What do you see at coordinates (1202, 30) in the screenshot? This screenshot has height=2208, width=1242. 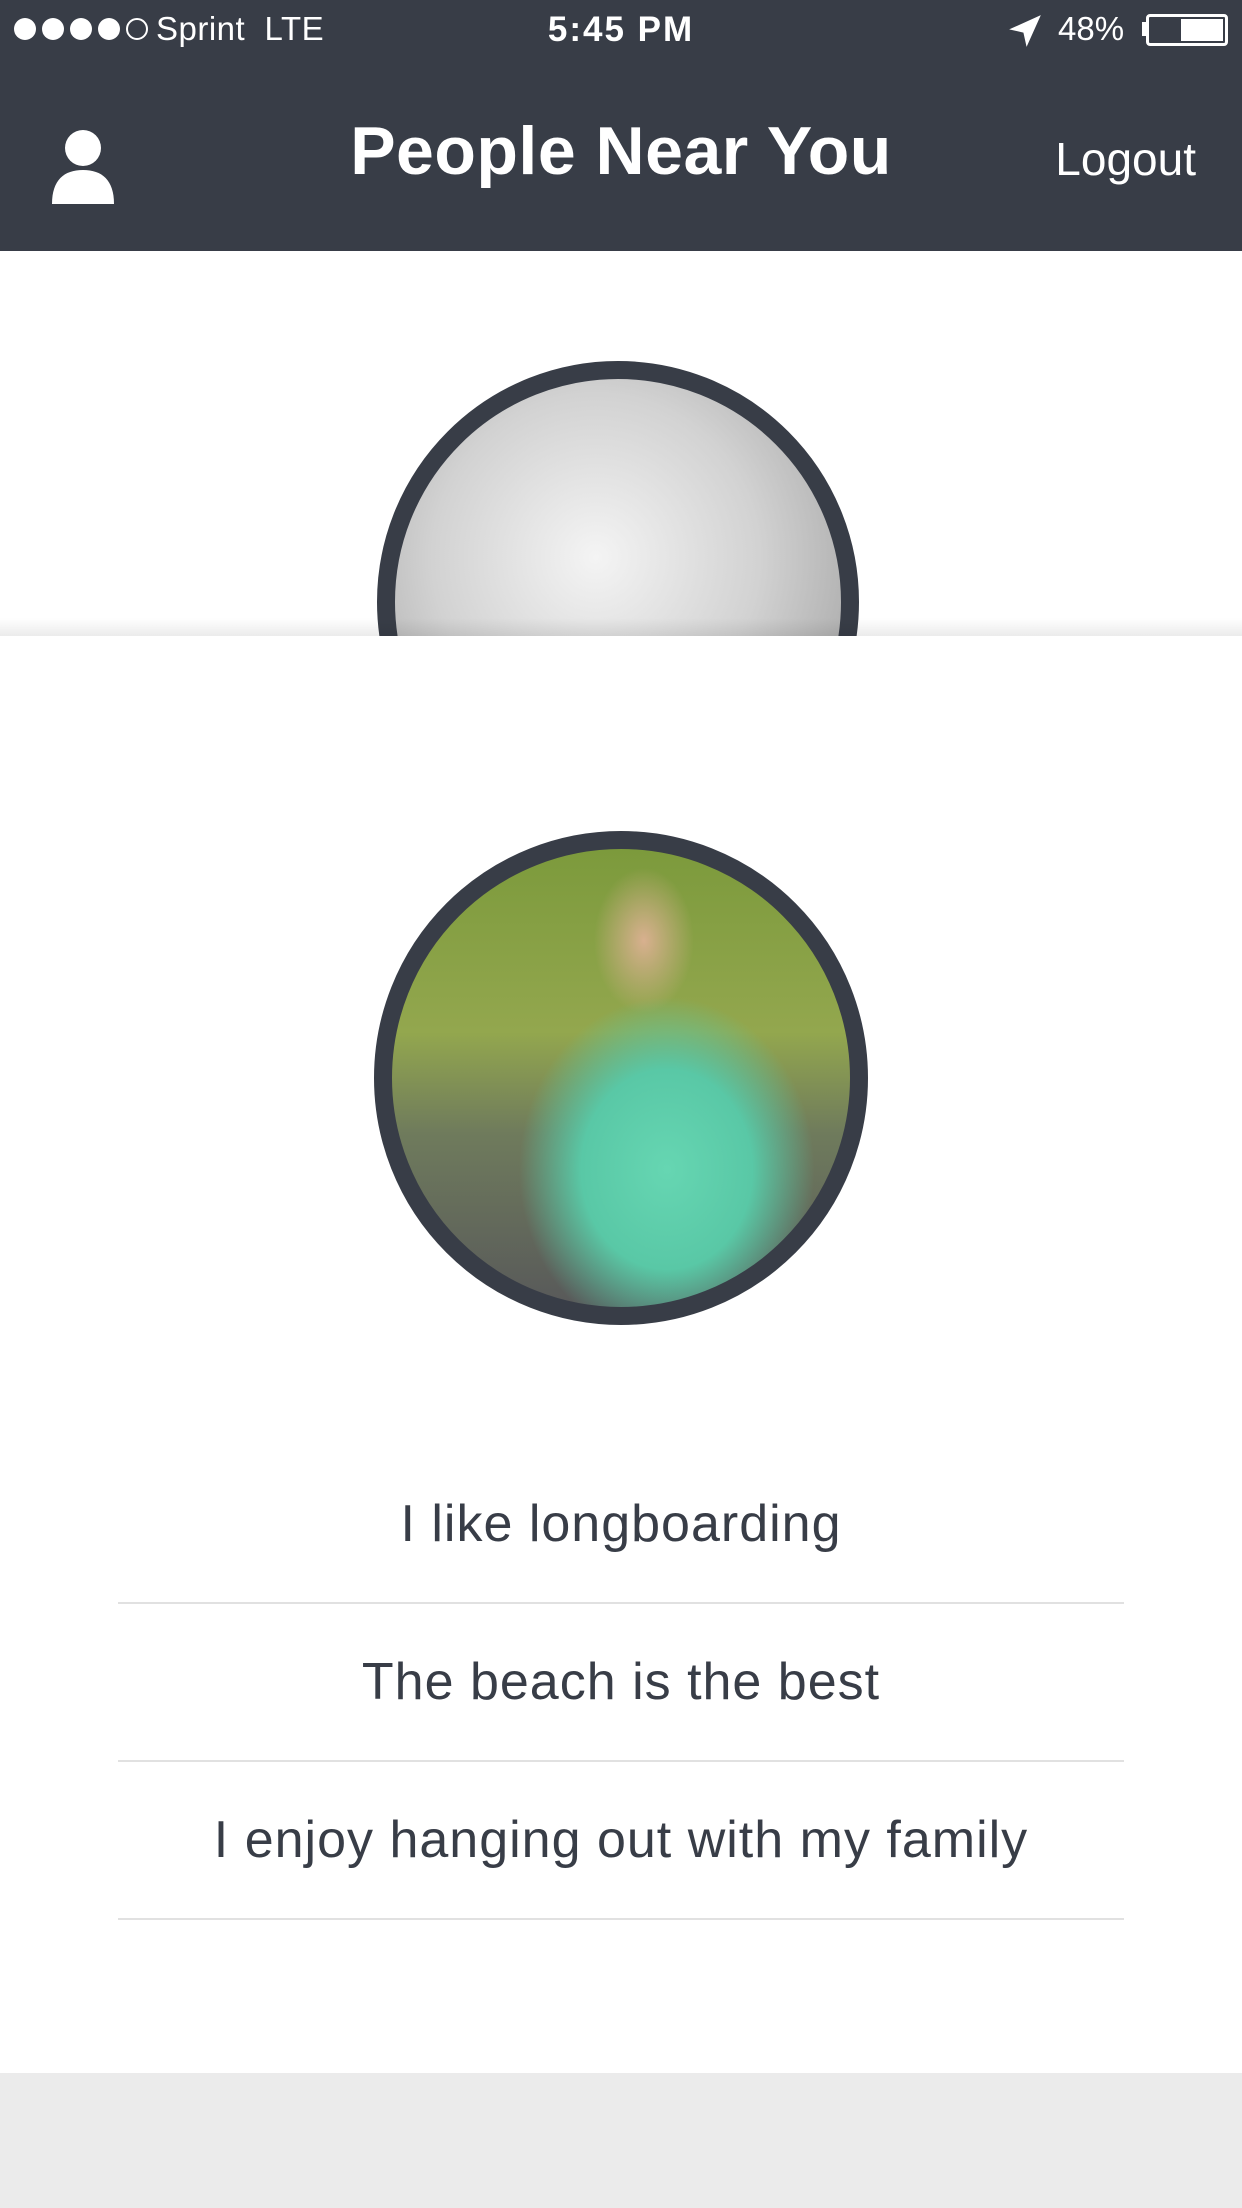 I see `battery-fill` at bounding box center [1202, 30].